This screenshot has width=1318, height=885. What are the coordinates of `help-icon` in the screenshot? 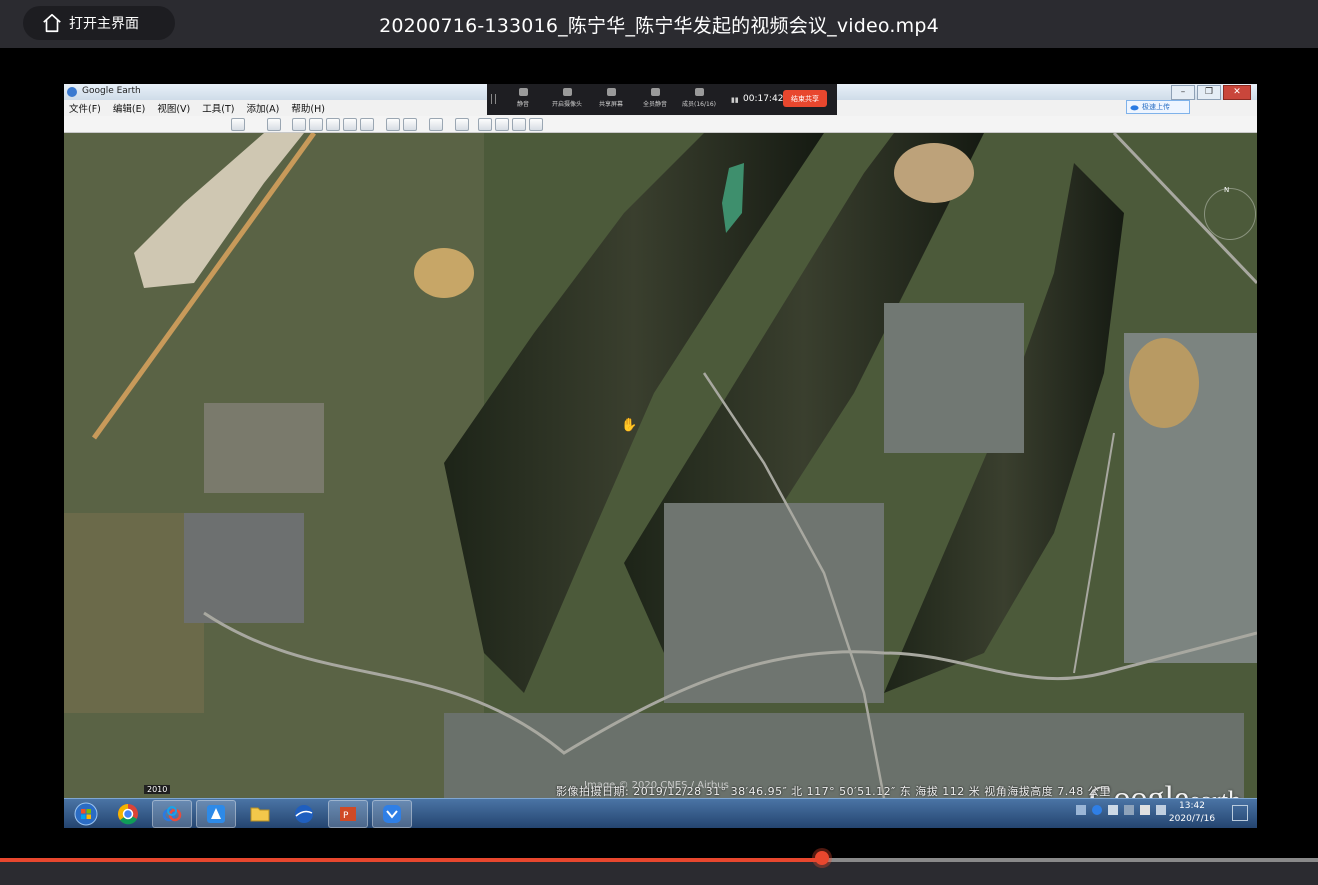 It's located at (1097, 810).